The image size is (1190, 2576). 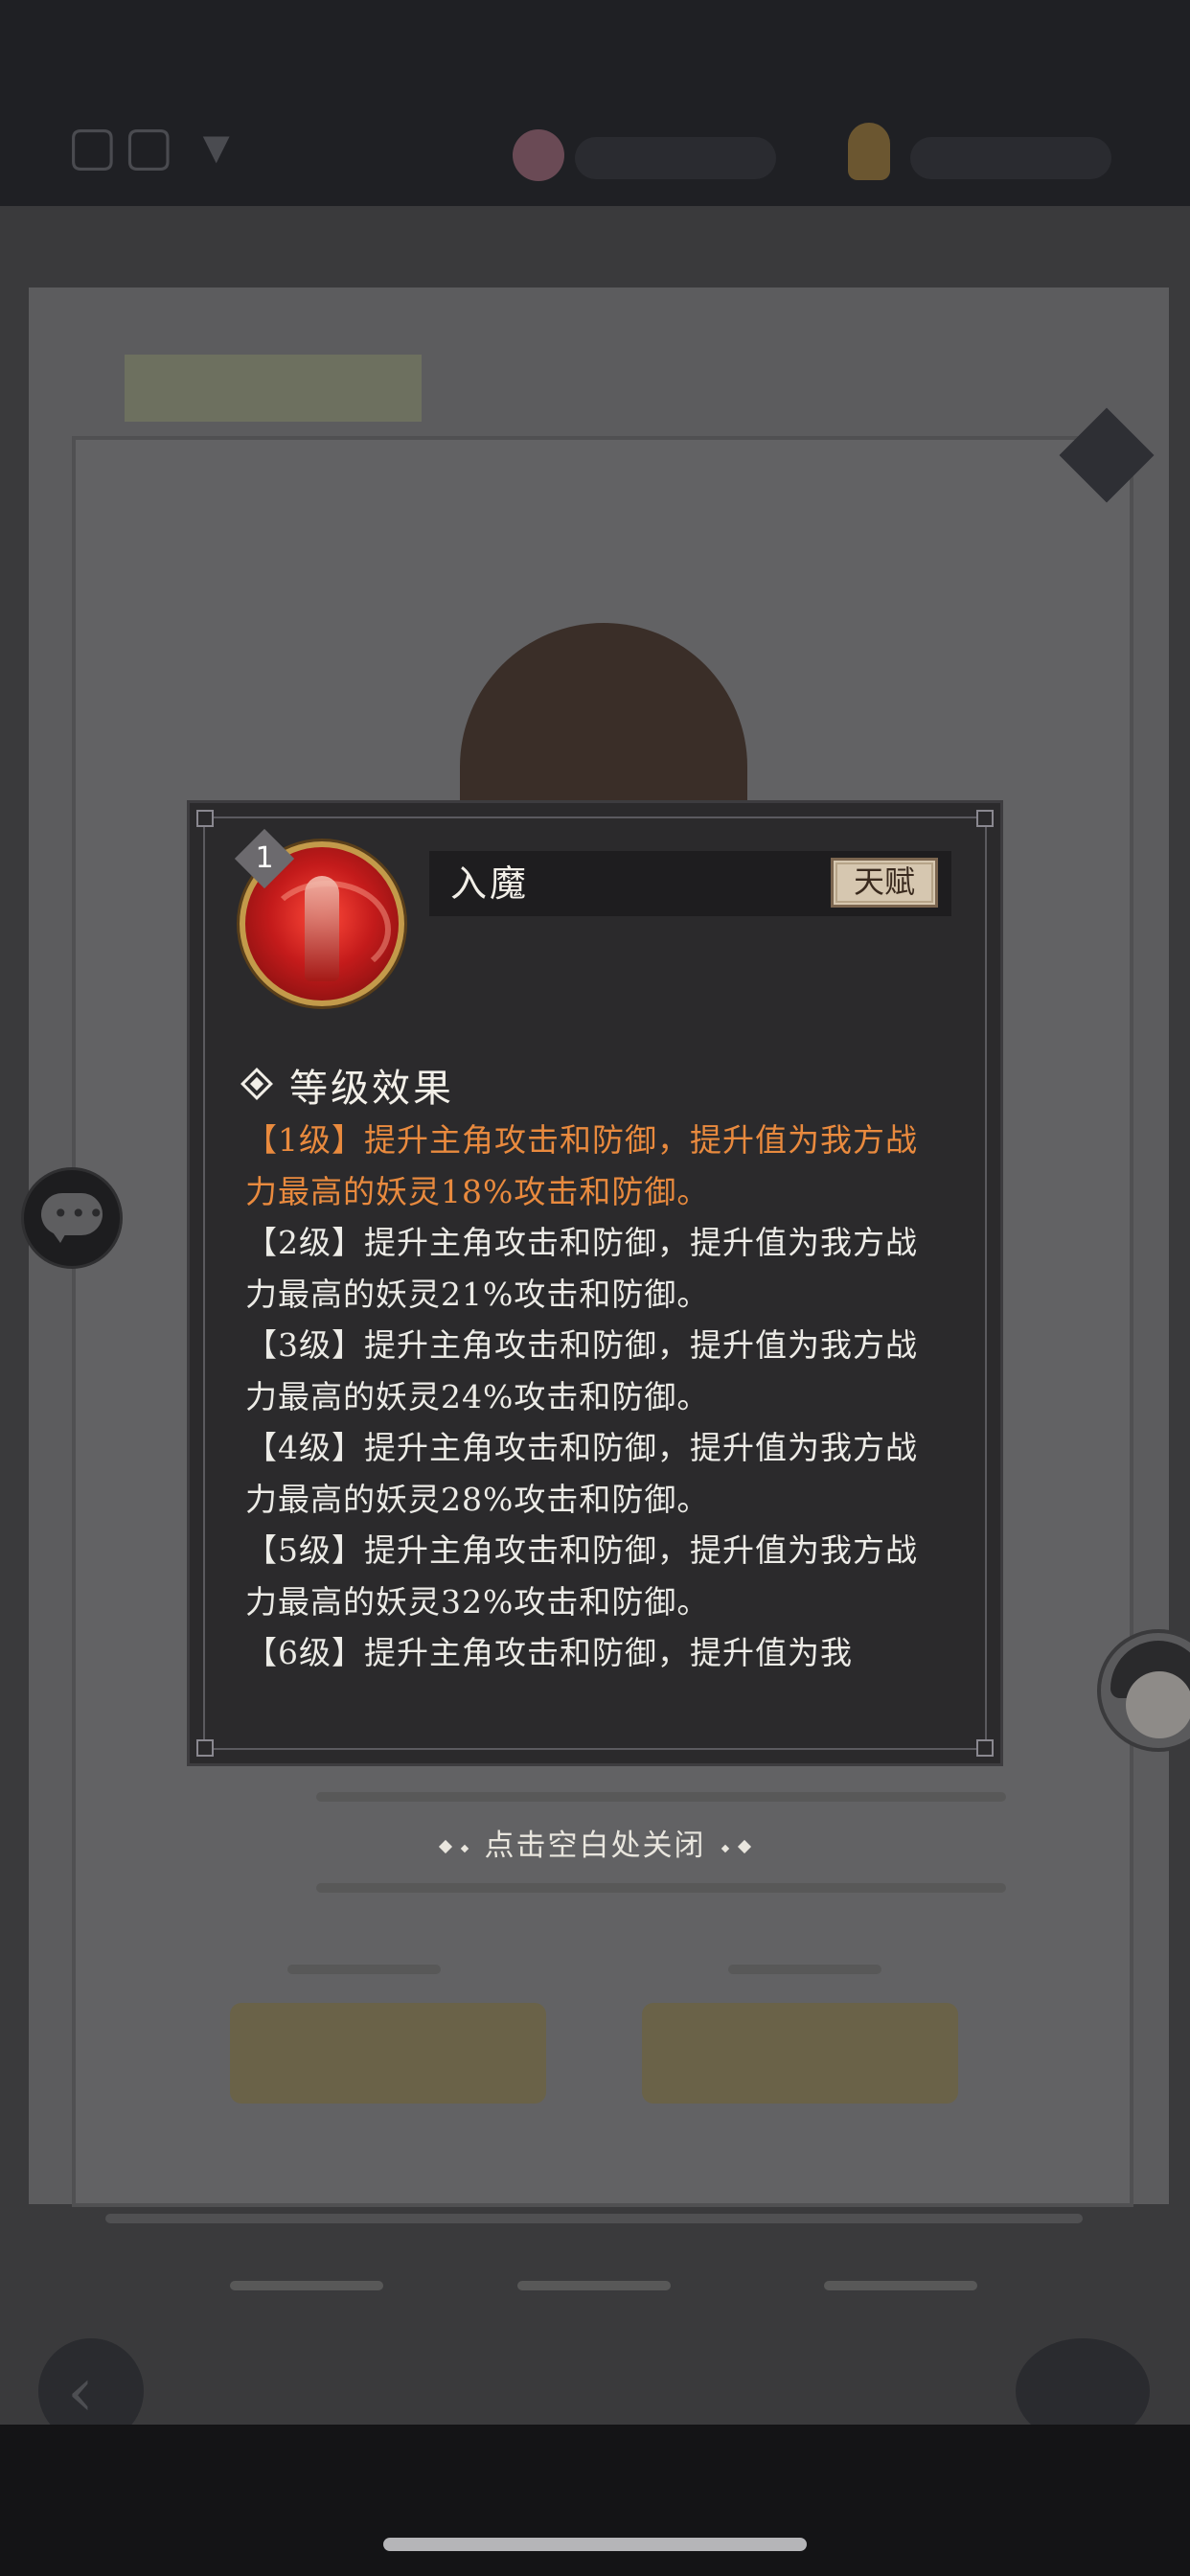 What do you see at coordinates (151, 146) in the screenshot?
I see `top-title-blurred: ▢▢ ▾` at bounding box center [151, 146].